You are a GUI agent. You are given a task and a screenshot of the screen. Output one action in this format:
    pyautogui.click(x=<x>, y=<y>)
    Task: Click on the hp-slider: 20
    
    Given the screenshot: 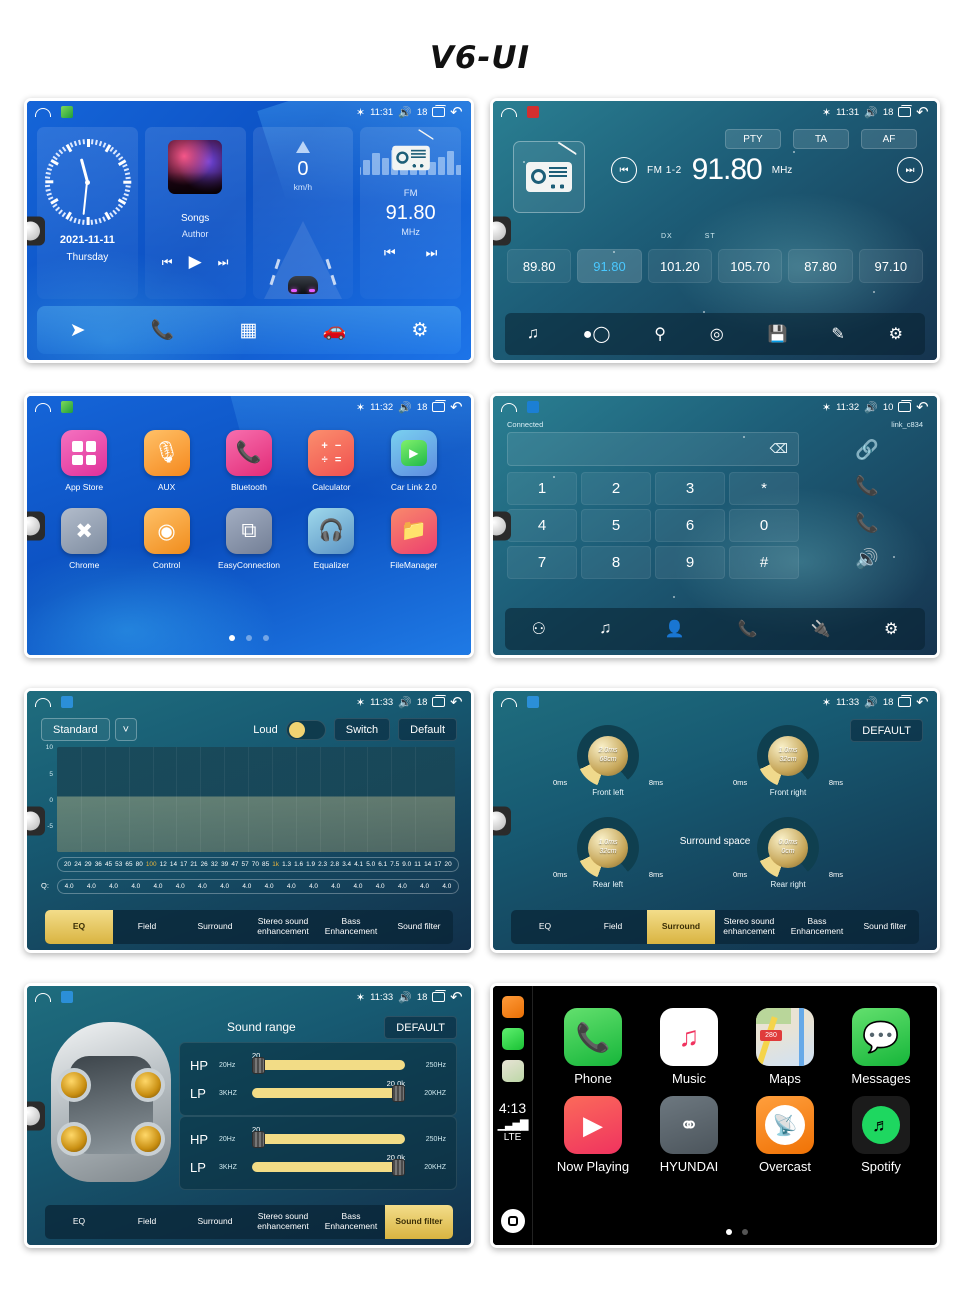 What is the action you would take?
    pyautogui.click(x=328, y=1062)
    